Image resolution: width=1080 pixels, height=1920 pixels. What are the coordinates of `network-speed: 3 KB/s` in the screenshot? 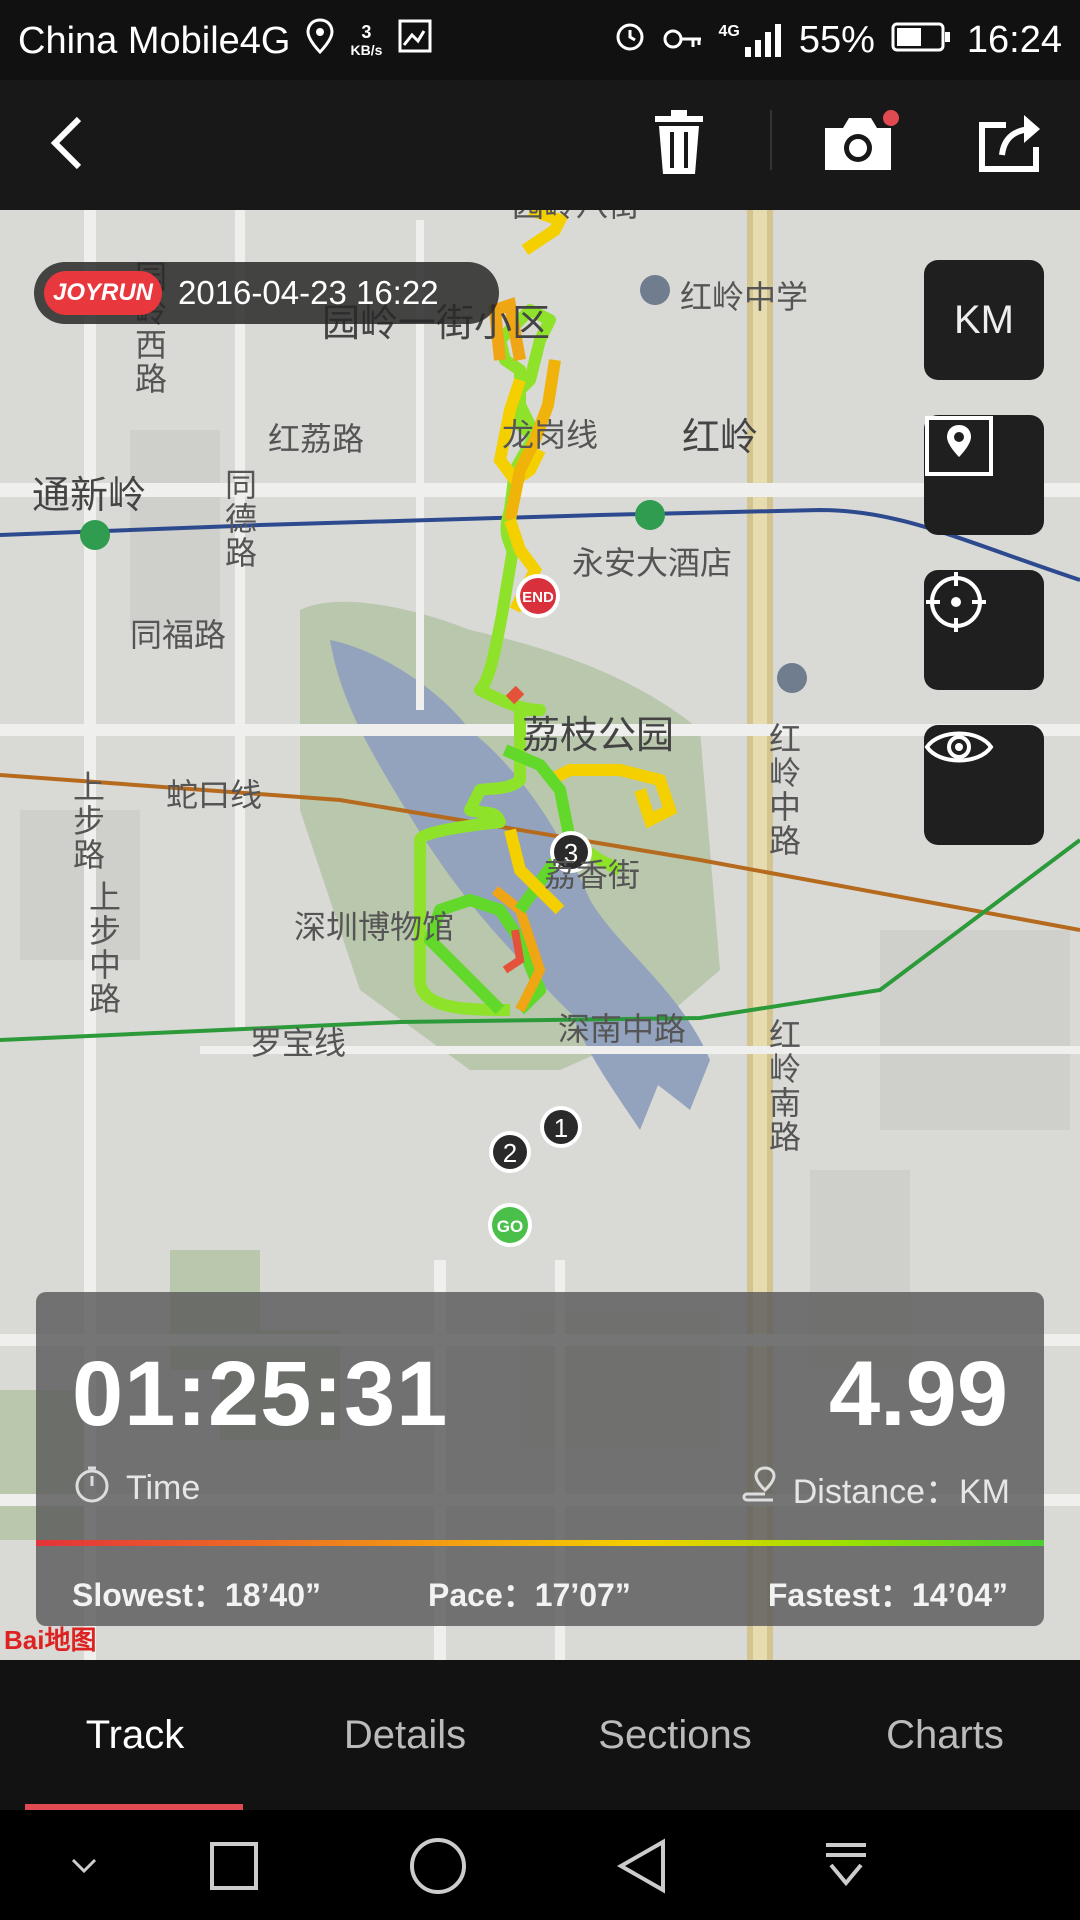 It's located at (366, 40).